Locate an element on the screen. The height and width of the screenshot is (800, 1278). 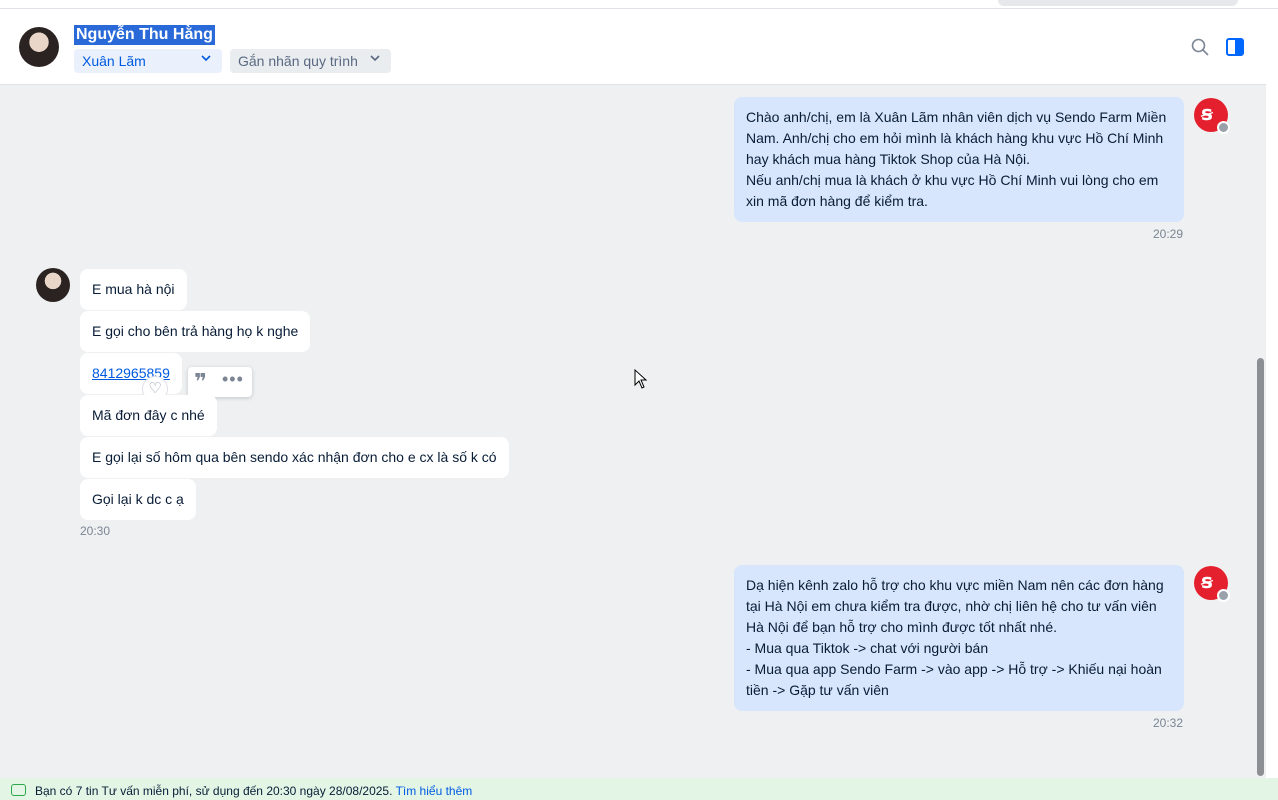
flow-tag-select: Gắn nhãn quy trình is located at coordinates (310, 61).